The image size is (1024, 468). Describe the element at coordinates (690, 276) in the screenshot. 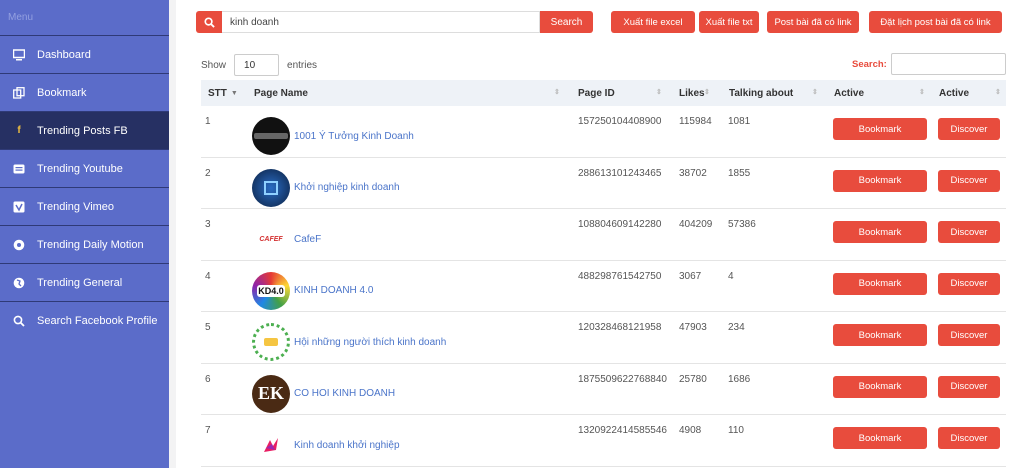

I see `row-likes: 3067` at that location.